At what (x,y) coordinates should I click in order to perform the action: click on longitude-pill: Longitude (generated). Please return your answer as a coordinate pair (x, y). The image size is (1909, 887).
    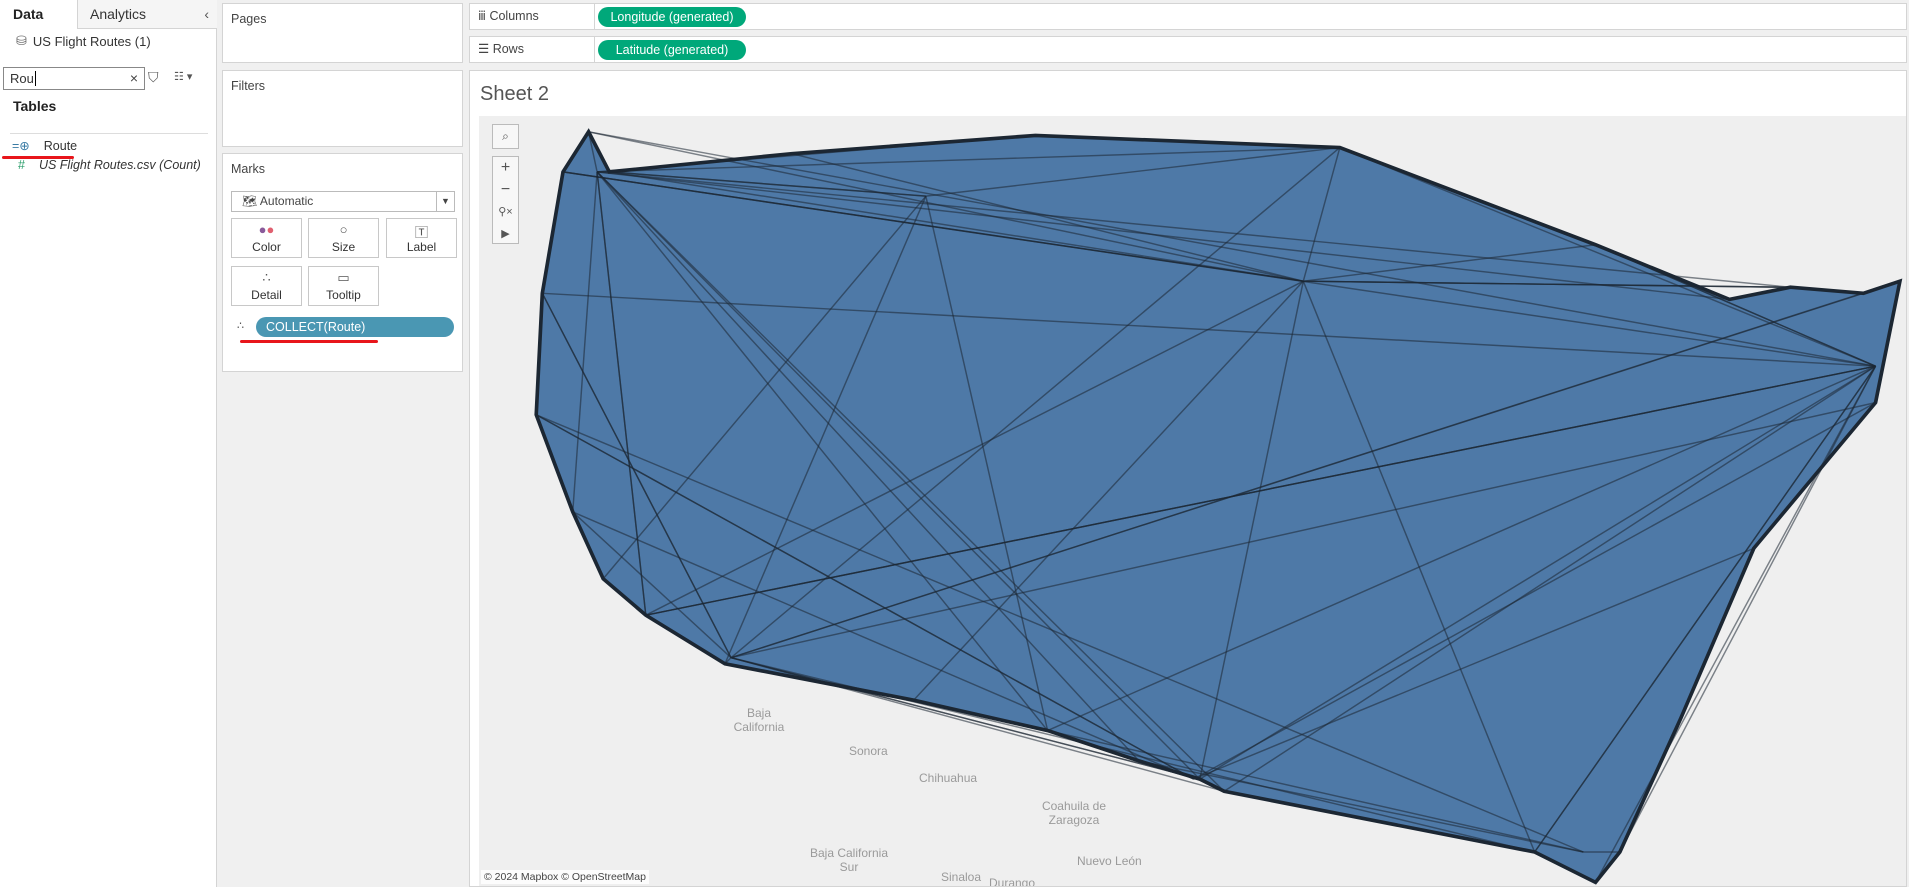
    Looking at the image, I should click on (672, 17).